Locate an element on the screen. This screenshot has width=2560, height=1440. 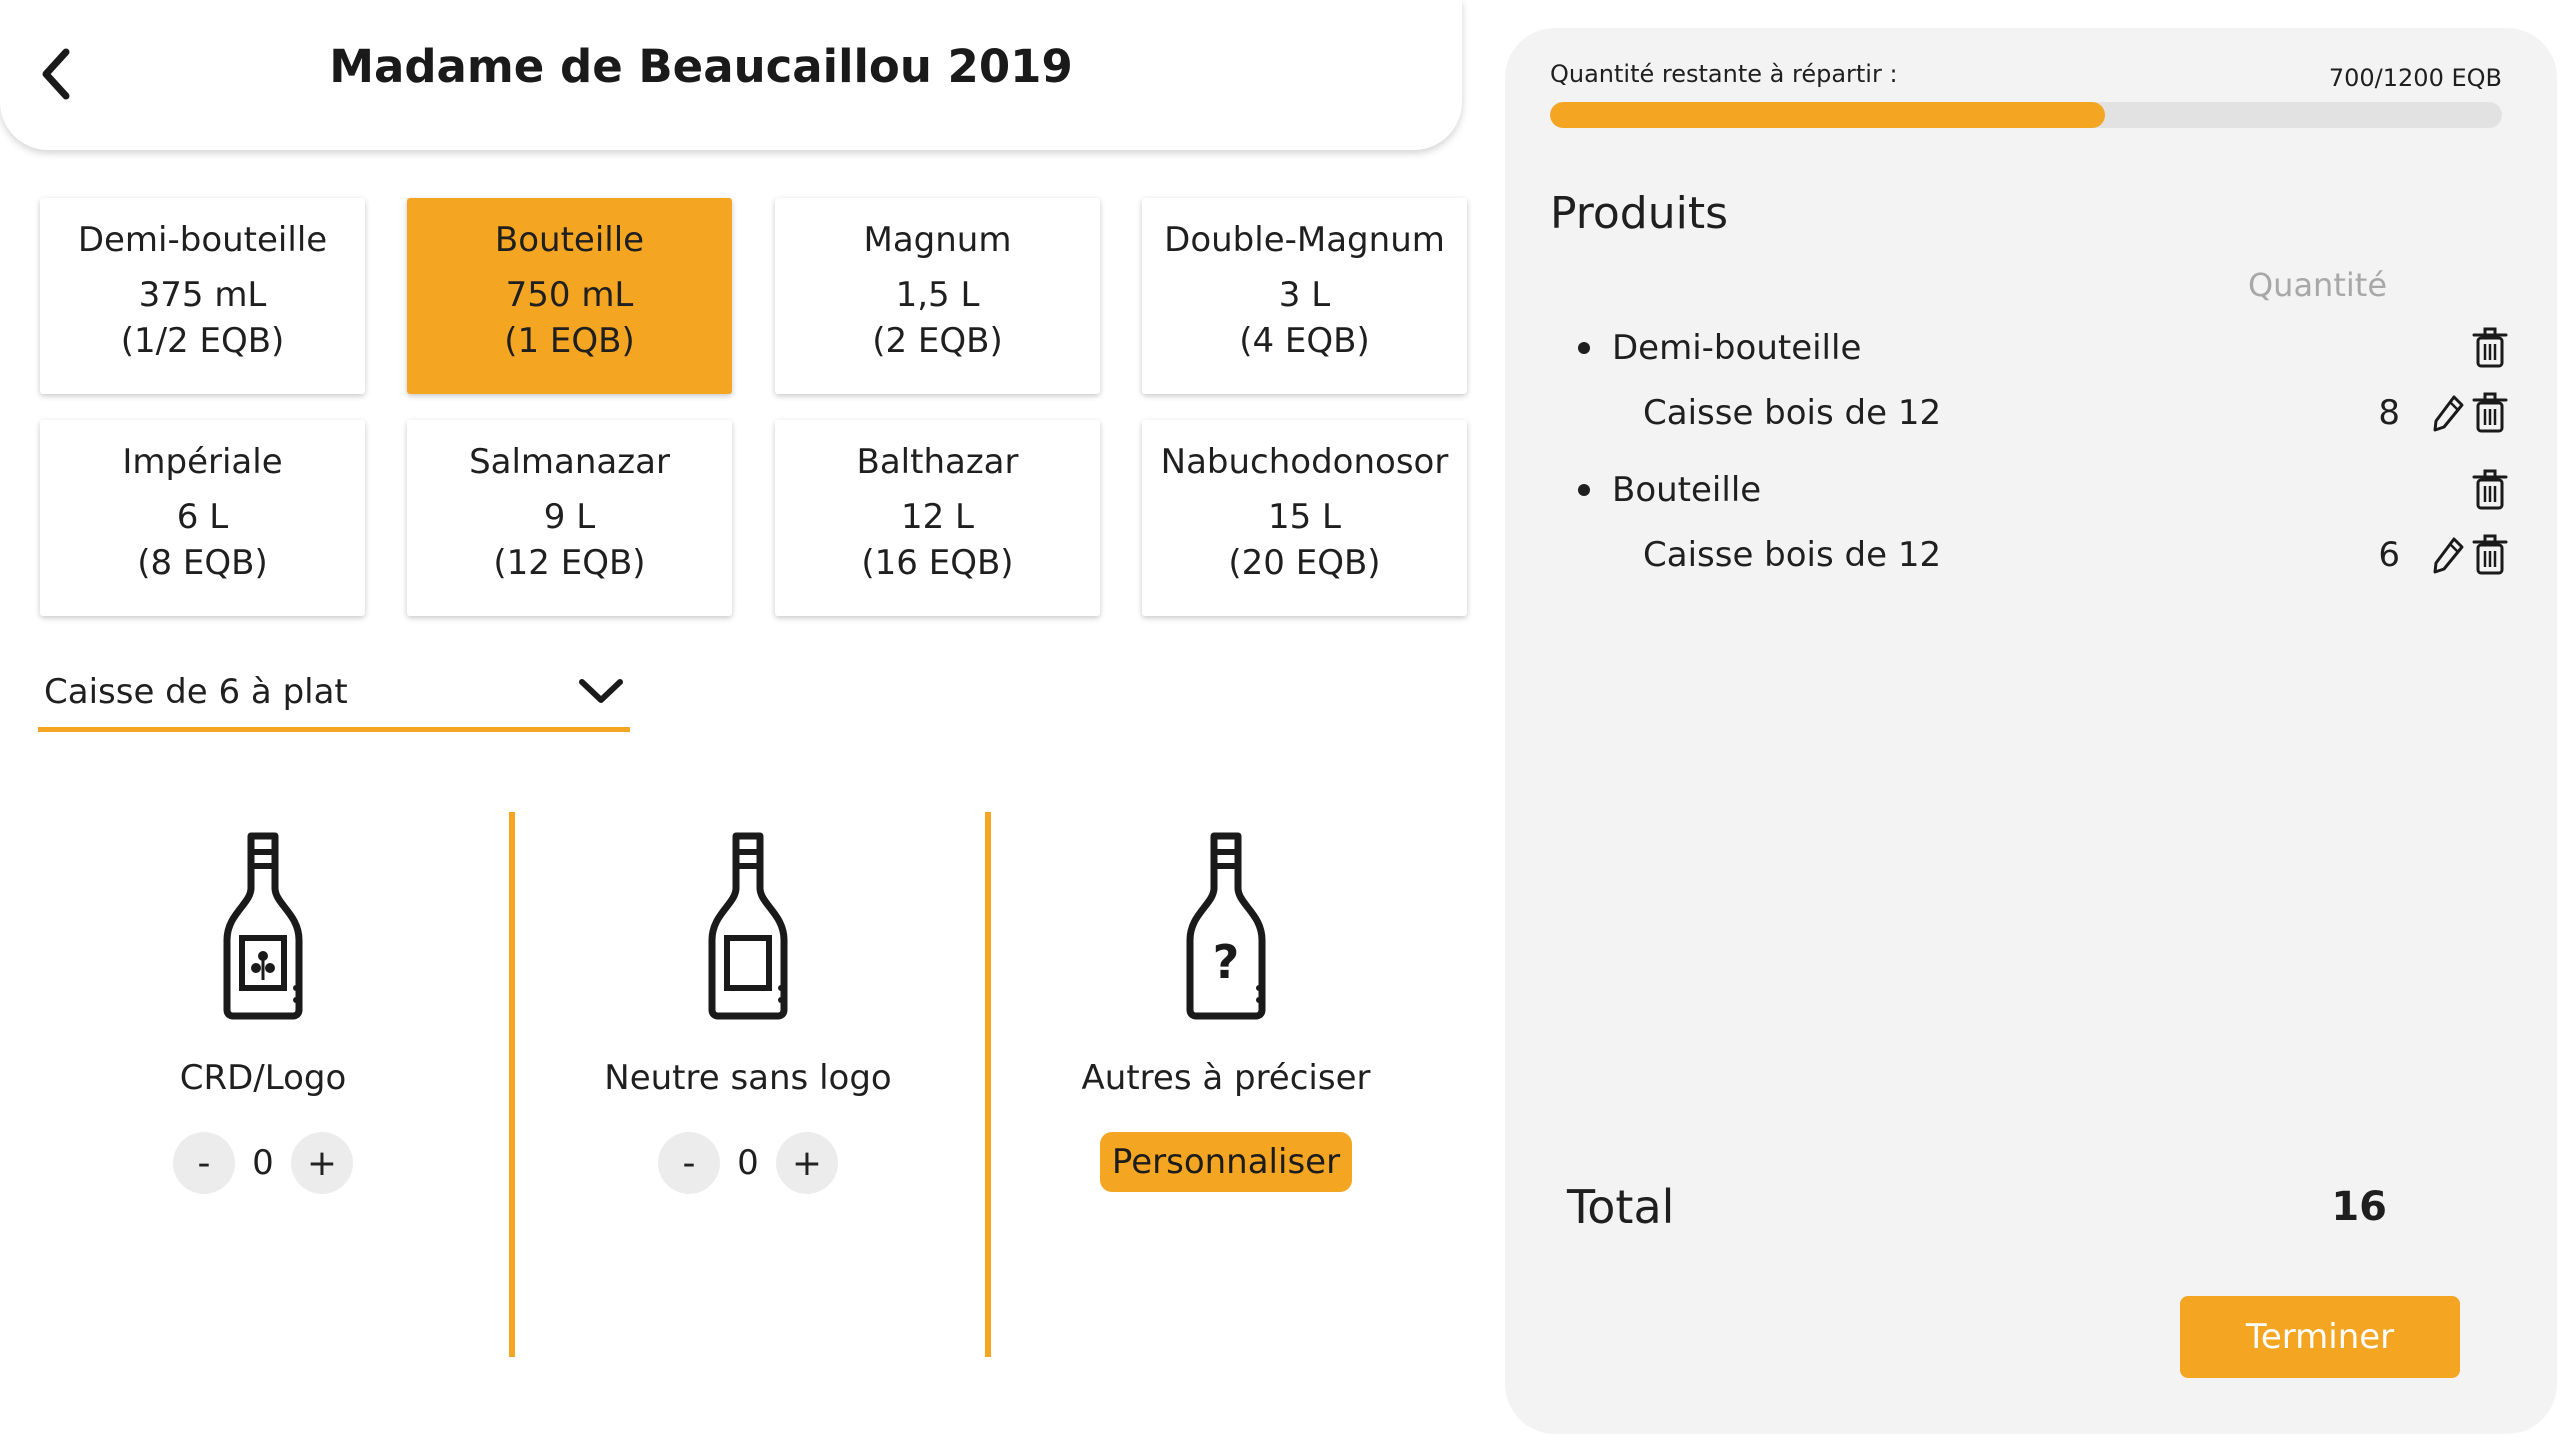
format-eqb: (20 EQB) is located at coordinates (1304, 563).